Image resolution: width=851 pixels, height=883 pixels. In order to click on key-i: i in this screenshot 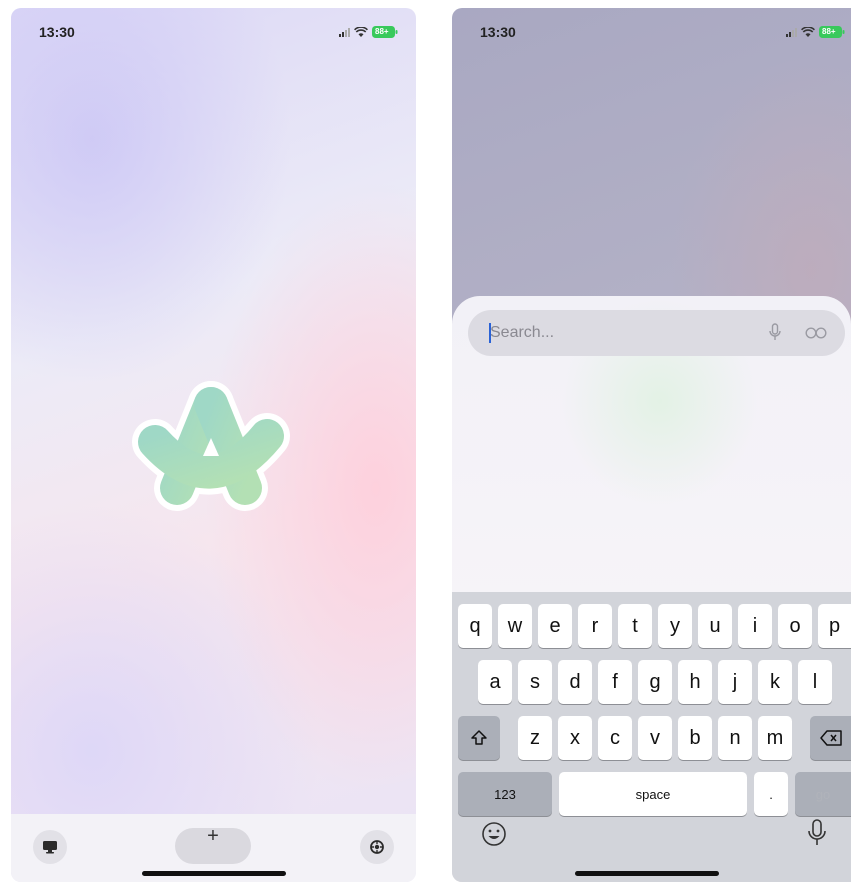, I will do `click(755, 626)`.